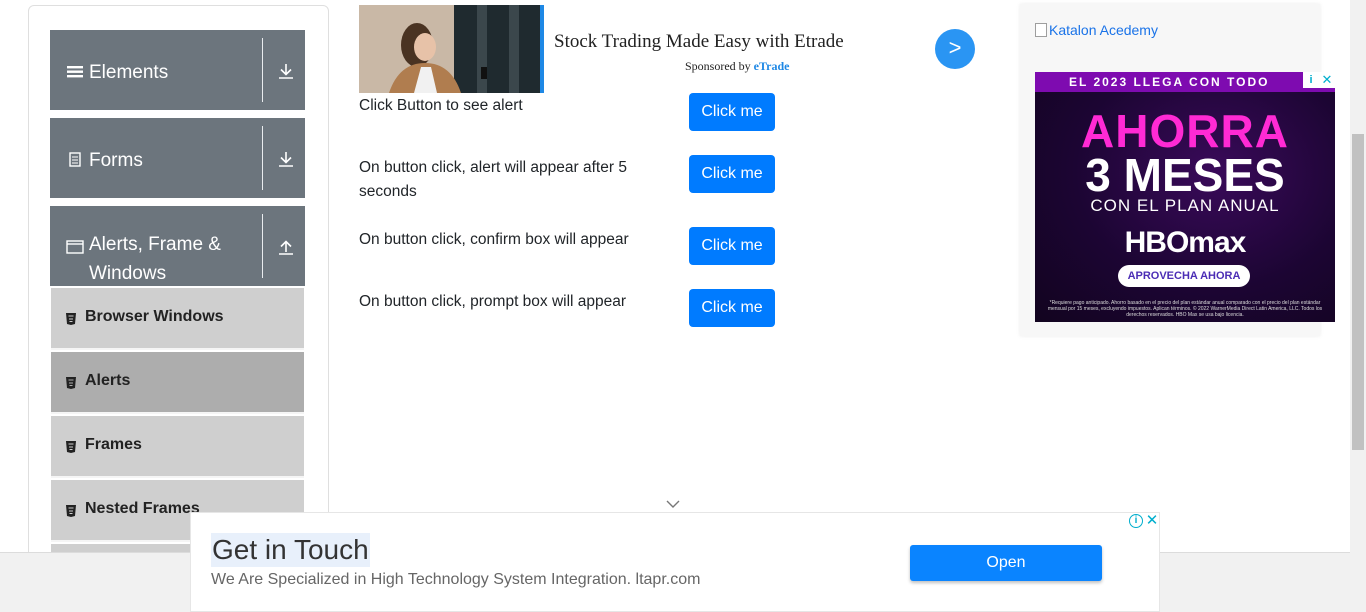 The image size is (1366, 612). What do you see at coordinates (155, 259) in the screenshot?
I see `group-label: Alerts, Frame & Windows` at bounding box center [155, 259].